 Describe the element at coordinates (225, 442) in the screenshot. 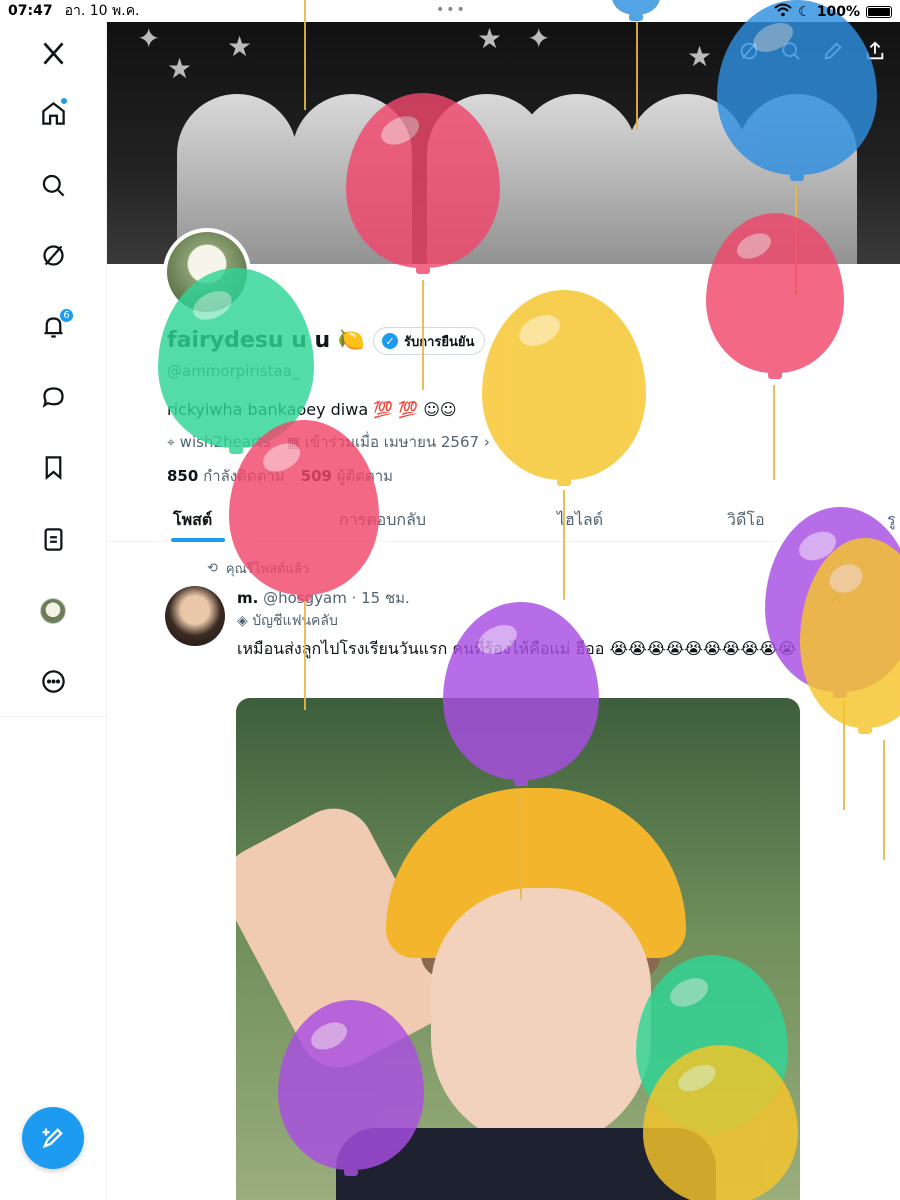

I see `location-text: wish2hearts` at that location.